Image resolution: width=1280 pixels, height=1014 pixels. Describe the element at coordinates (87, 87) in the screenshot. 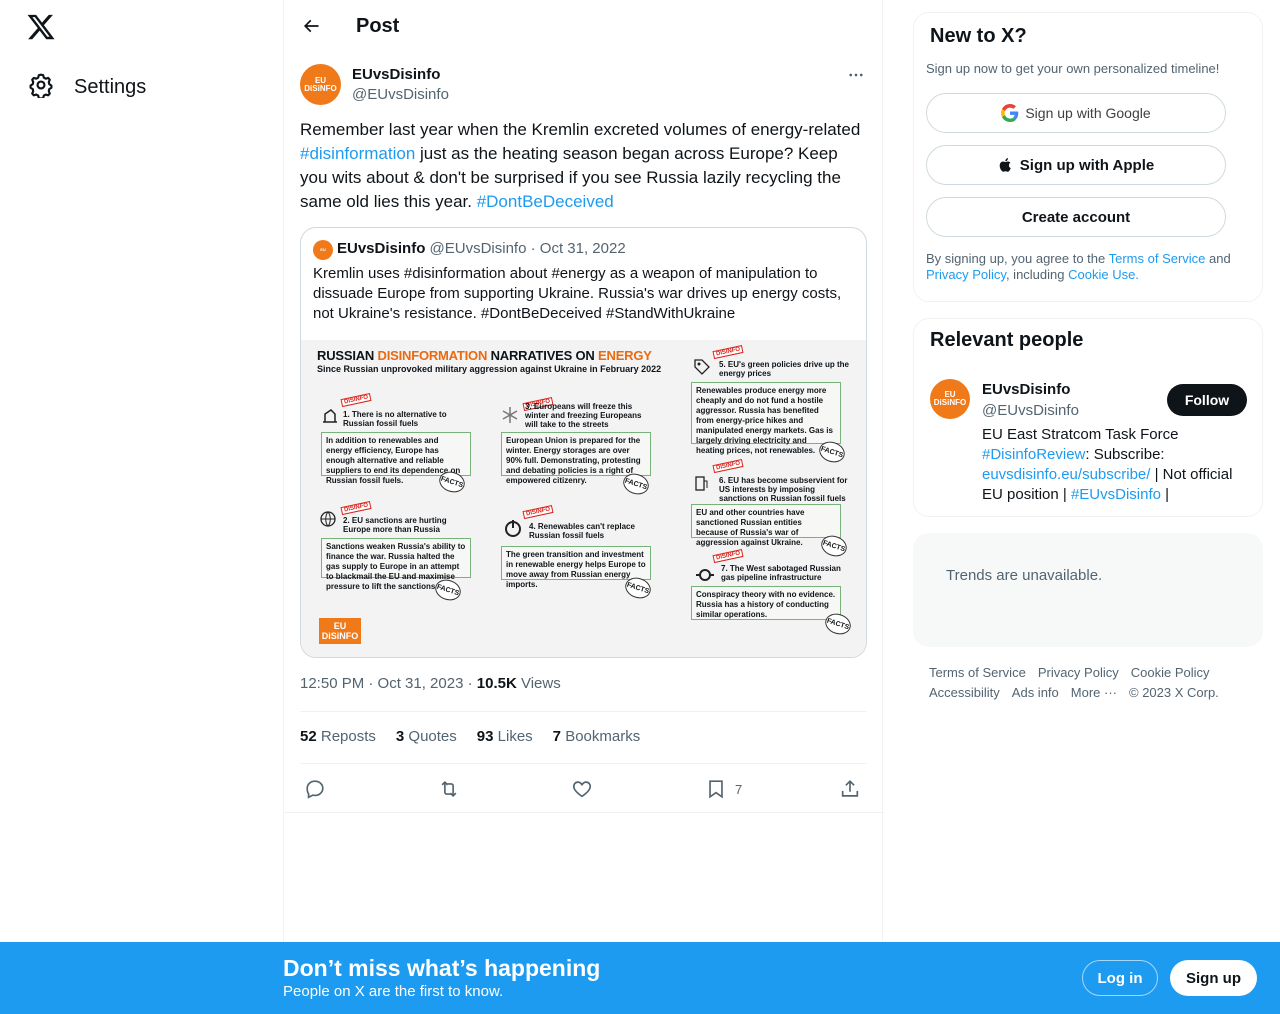

I see `nav-settings-link: Settings` at that location.